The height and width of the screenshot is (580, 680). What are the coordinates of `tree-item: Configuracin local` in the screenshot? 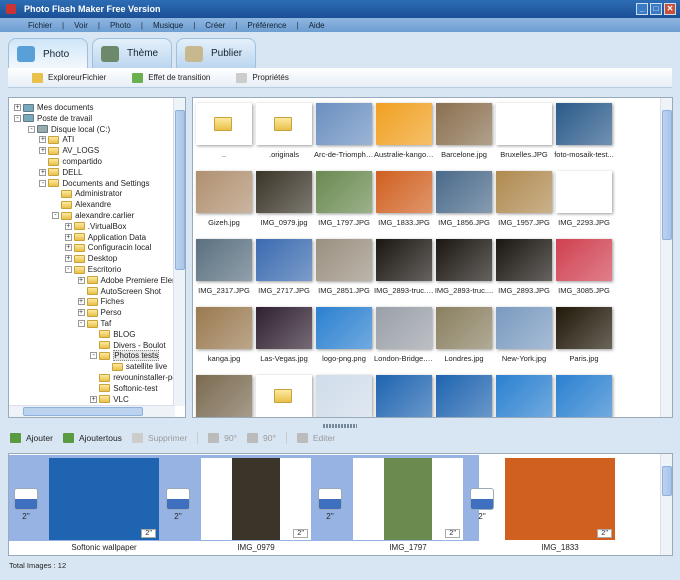 It's located at (112, 247).